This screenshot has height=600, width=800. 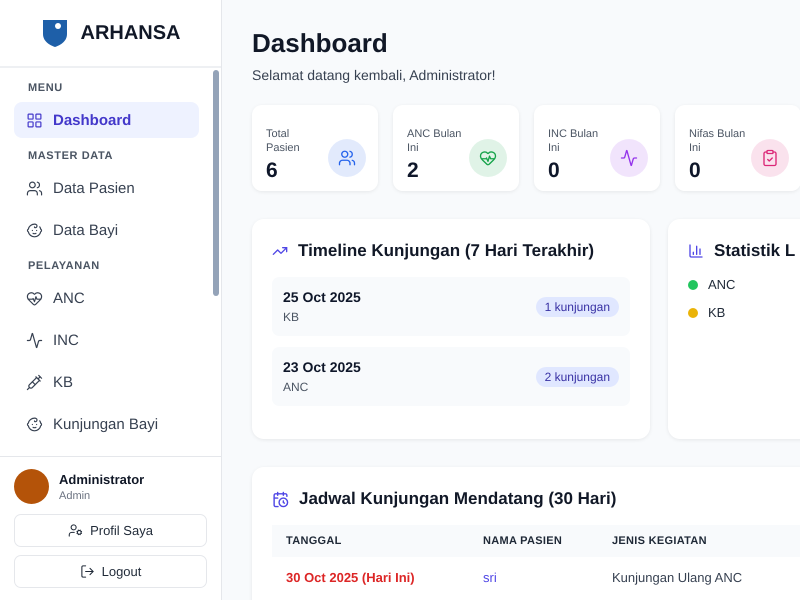 I want to click on nav-item: Dashboard, so click(x=106, y=120).